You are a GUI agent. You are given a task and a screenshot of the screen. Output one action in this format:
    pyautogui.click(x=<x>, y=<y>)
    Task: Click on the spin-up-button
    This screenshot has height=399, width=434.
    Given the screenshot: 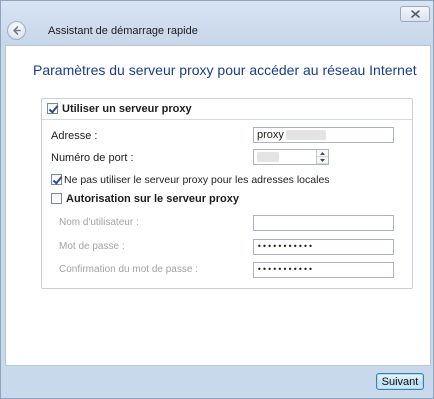 What is the action you would take?
    pyautogui.click(x=322, y=153)
    